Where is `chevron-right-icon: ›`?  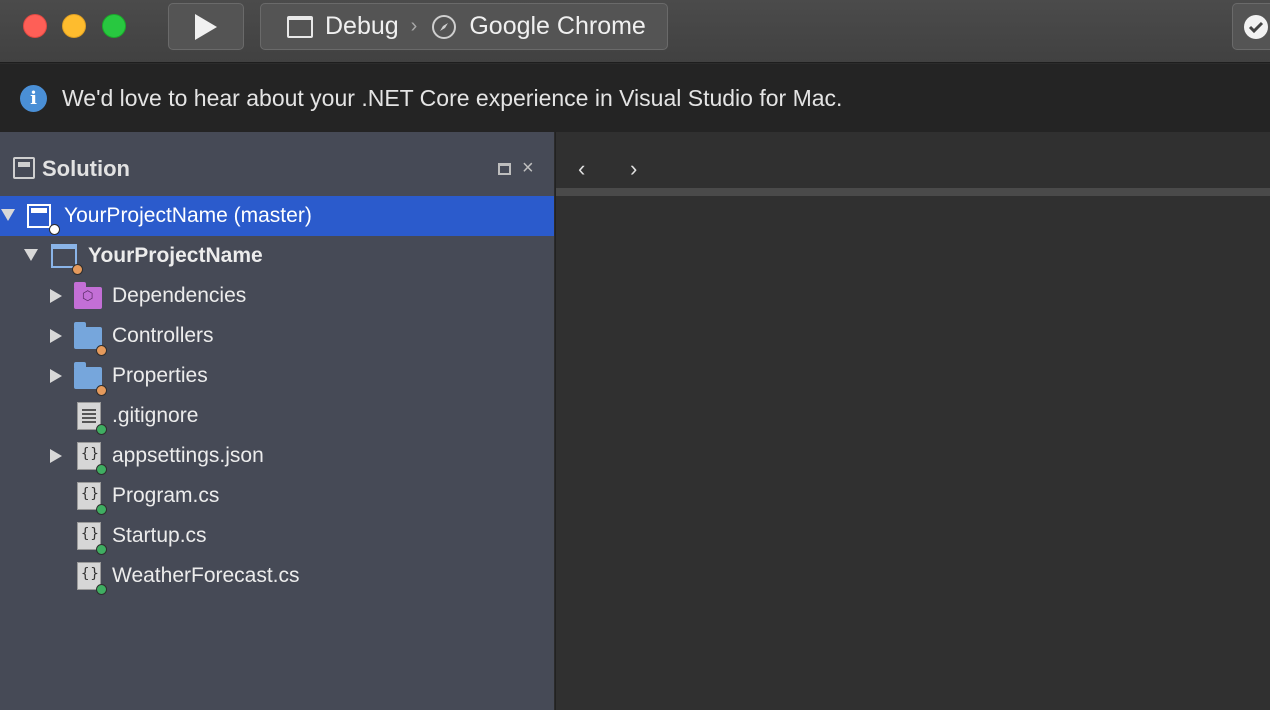
chevron-right-icon: › is located at coordinates (414, 26).